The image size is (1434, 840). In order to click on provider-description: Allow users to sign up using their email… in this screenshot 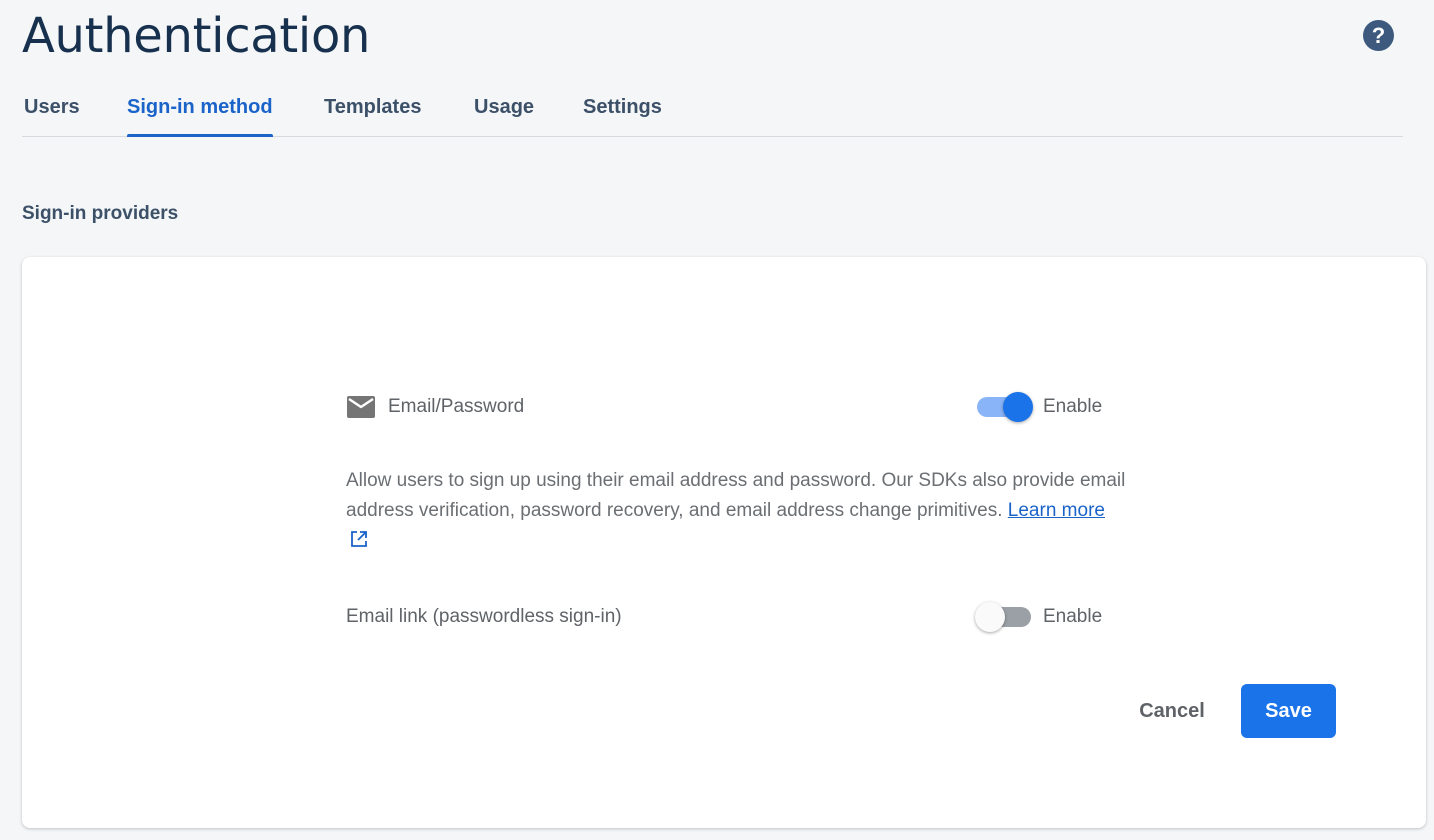, I will do `click(736, 511)`.